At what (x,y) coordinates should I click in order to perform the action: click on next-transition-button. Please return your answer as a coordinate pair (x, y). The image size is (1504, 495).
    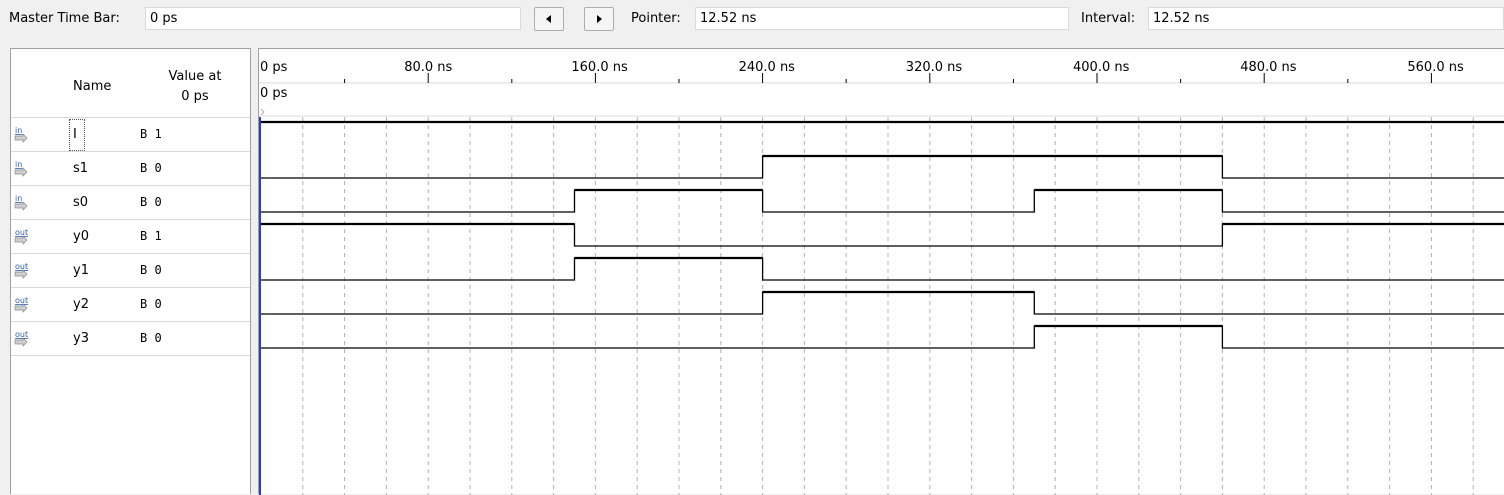
    Looking at the image, I should click on (599, 19).